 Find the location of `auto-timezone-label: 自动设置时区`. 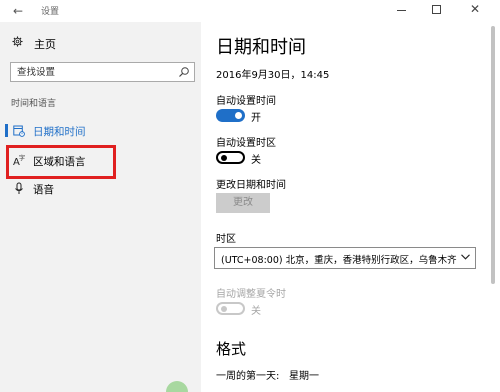

auto-timezone-label: 自动设置时区 is located at coordinates (246, 143).